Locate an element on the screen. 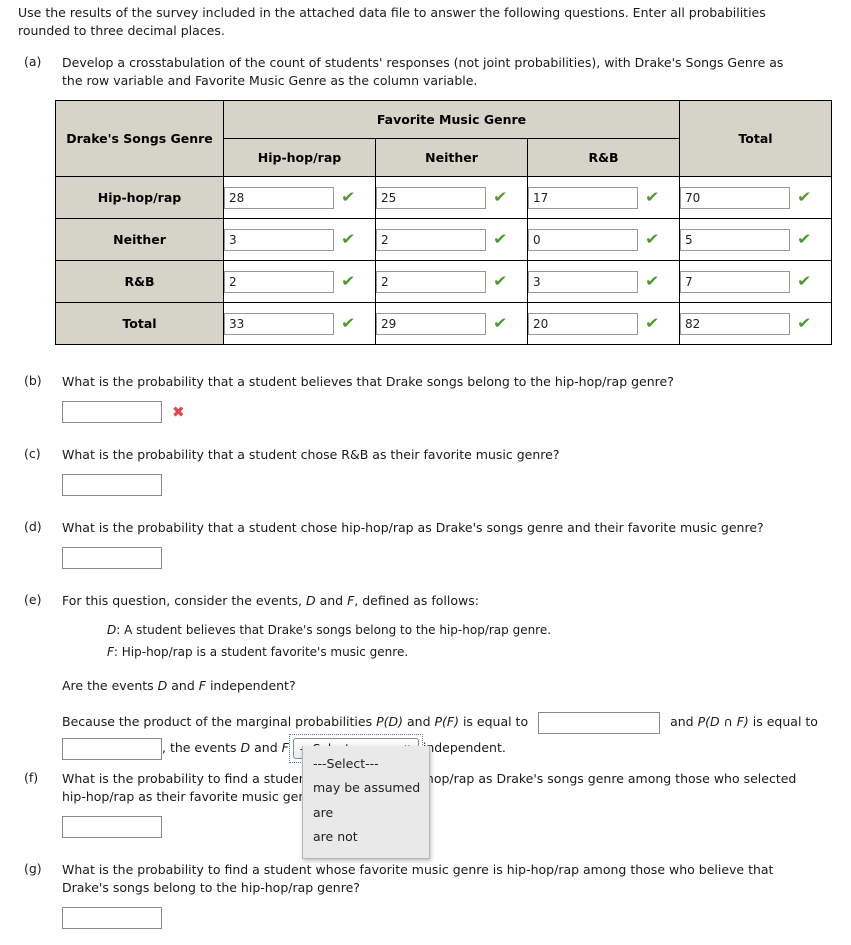 The width and height of the screenshot is (851, 945). cell-input-total-rnb is located at coordinates (583, 323).